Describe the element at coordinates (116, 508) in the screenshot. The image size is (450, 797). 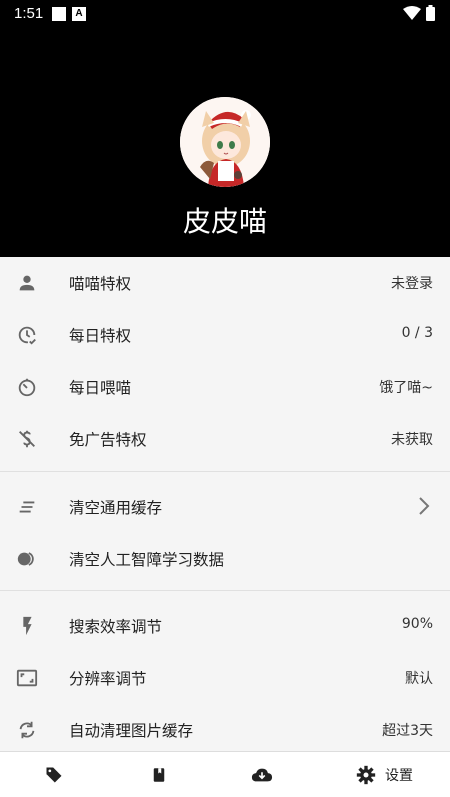
I see `menu-item-label: 清空通用缓存` at that location.